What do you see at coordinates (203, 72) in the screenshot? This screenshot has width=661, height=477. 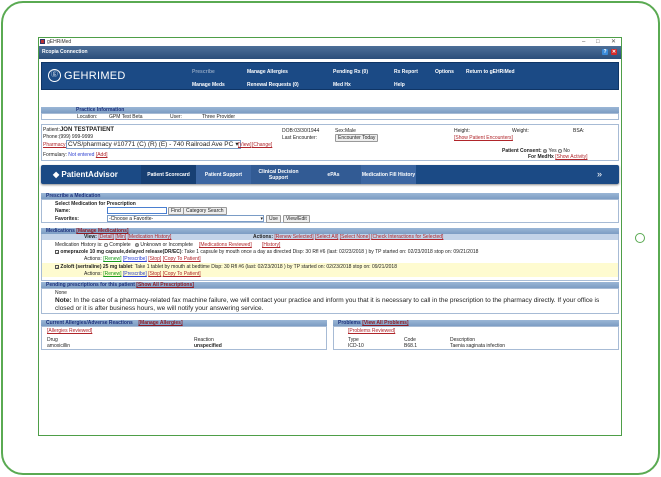 I see `nav-prescribe: Prescribe` at bounding box center [203, 72].